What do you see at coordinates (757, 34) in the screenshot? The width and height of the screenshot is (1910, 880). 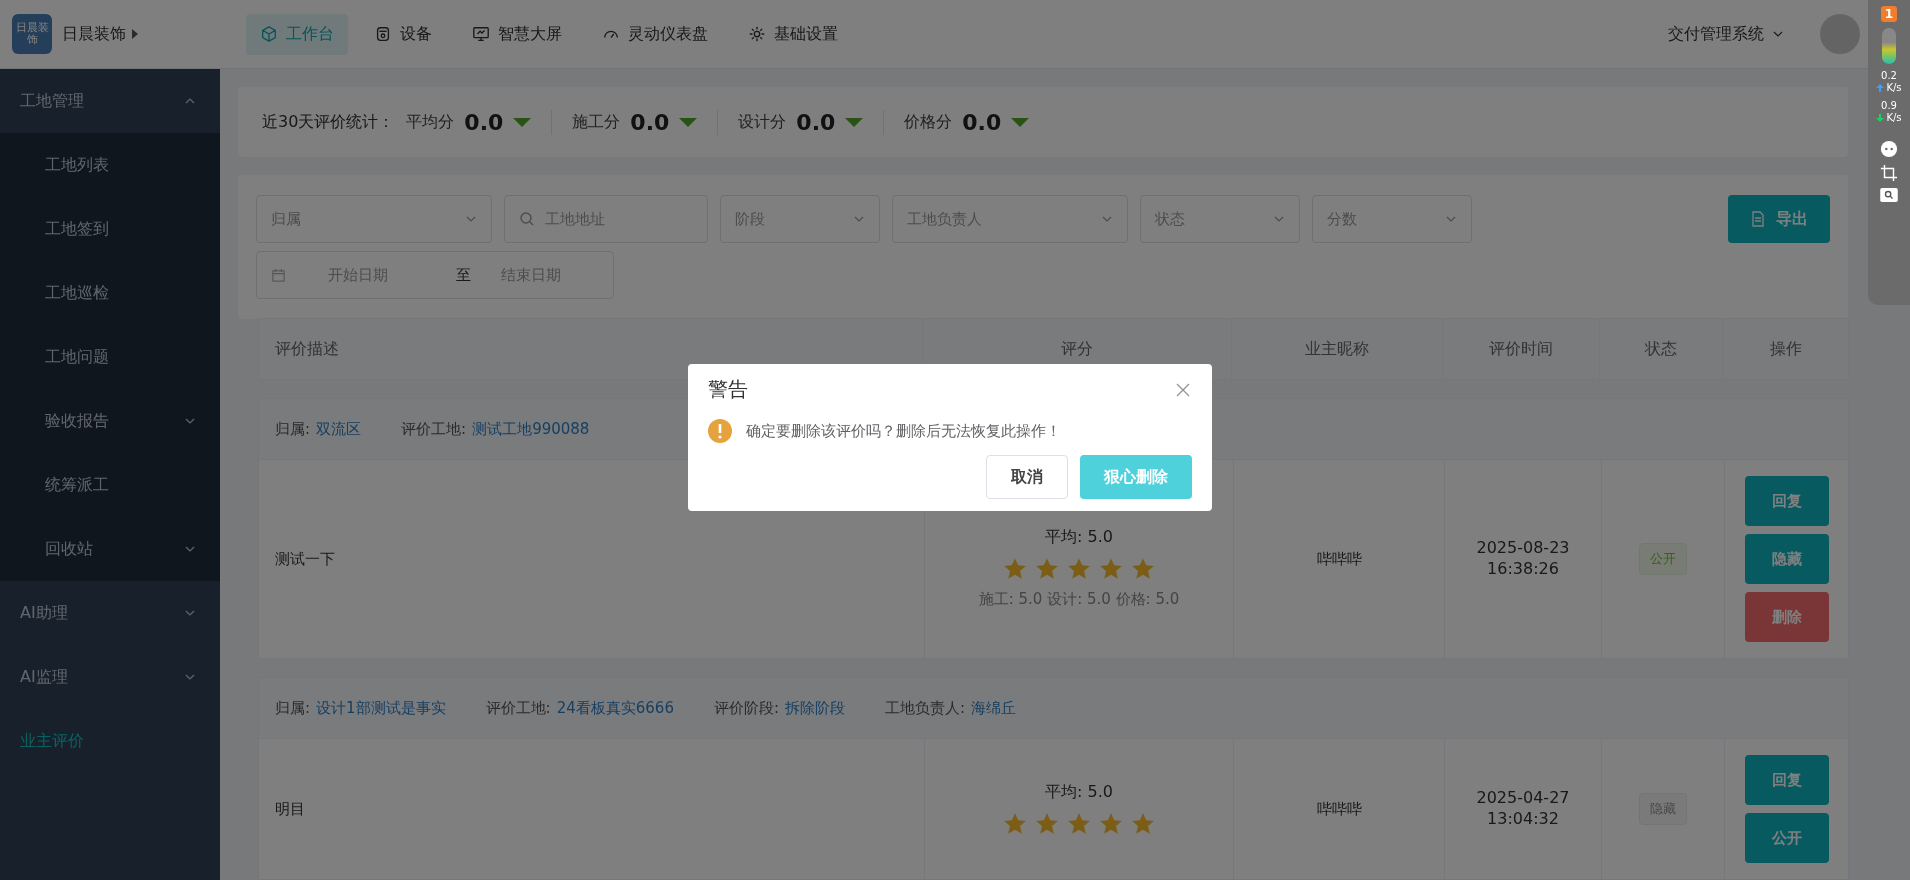 I see `gear-icon` at bounding box center [757, 34].